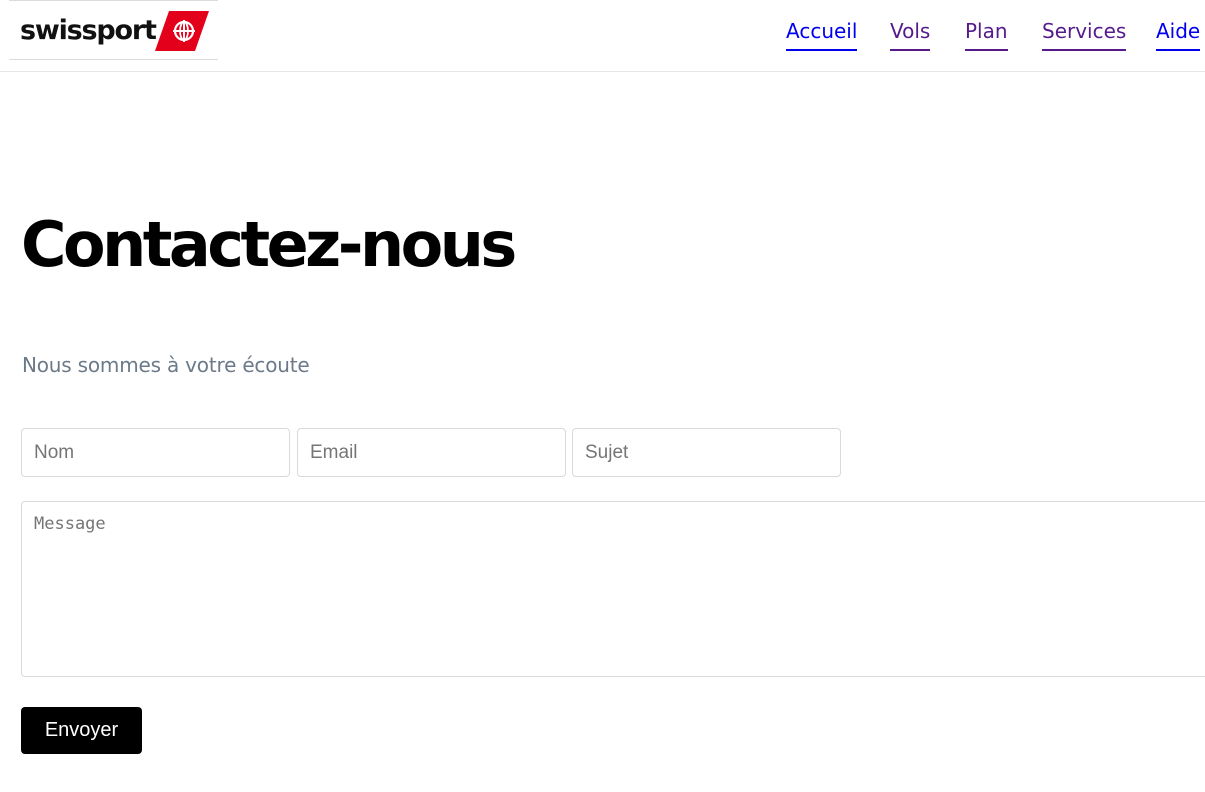 Image resolution: width=1205 pixels, height=792 pixels. What do you see at coordinates (182, 31) in the screenshot?
I see `swissport-globe-logo-icon` at bounding box center [182, 31].